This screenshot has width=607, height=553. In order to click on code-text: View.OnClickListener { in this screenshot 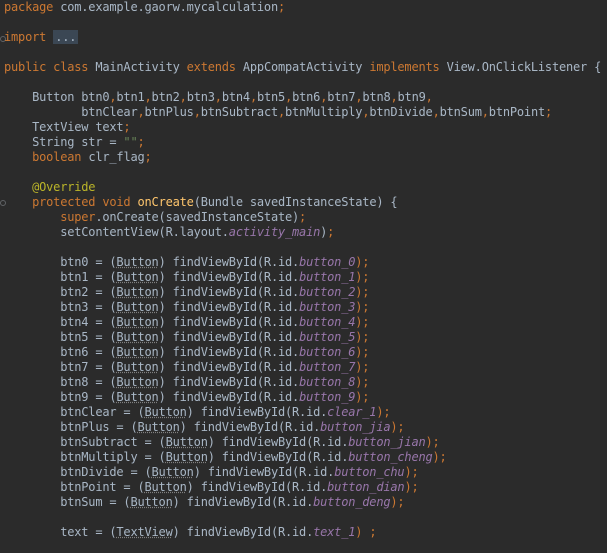, I will do `click(520, 67)`.